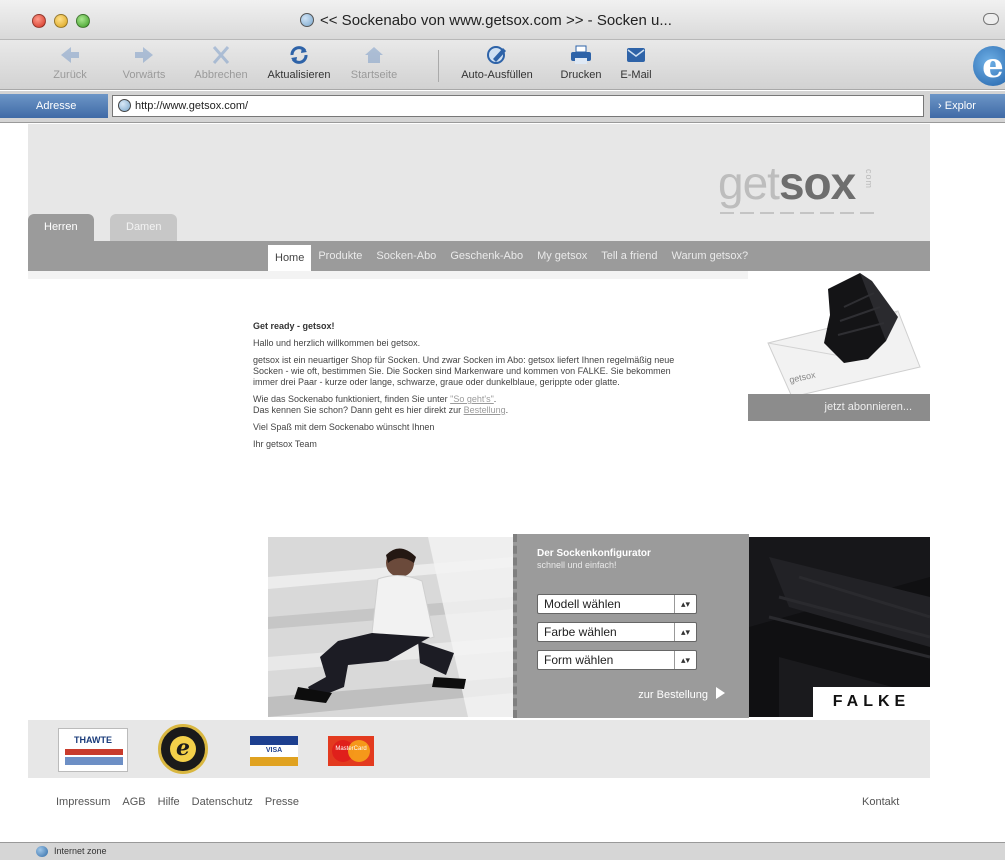  Describe the element at coordinates (479, 749) in the screenshot. I see `trust-badges-band: THAWTE e VISA MasterCard` at that location.